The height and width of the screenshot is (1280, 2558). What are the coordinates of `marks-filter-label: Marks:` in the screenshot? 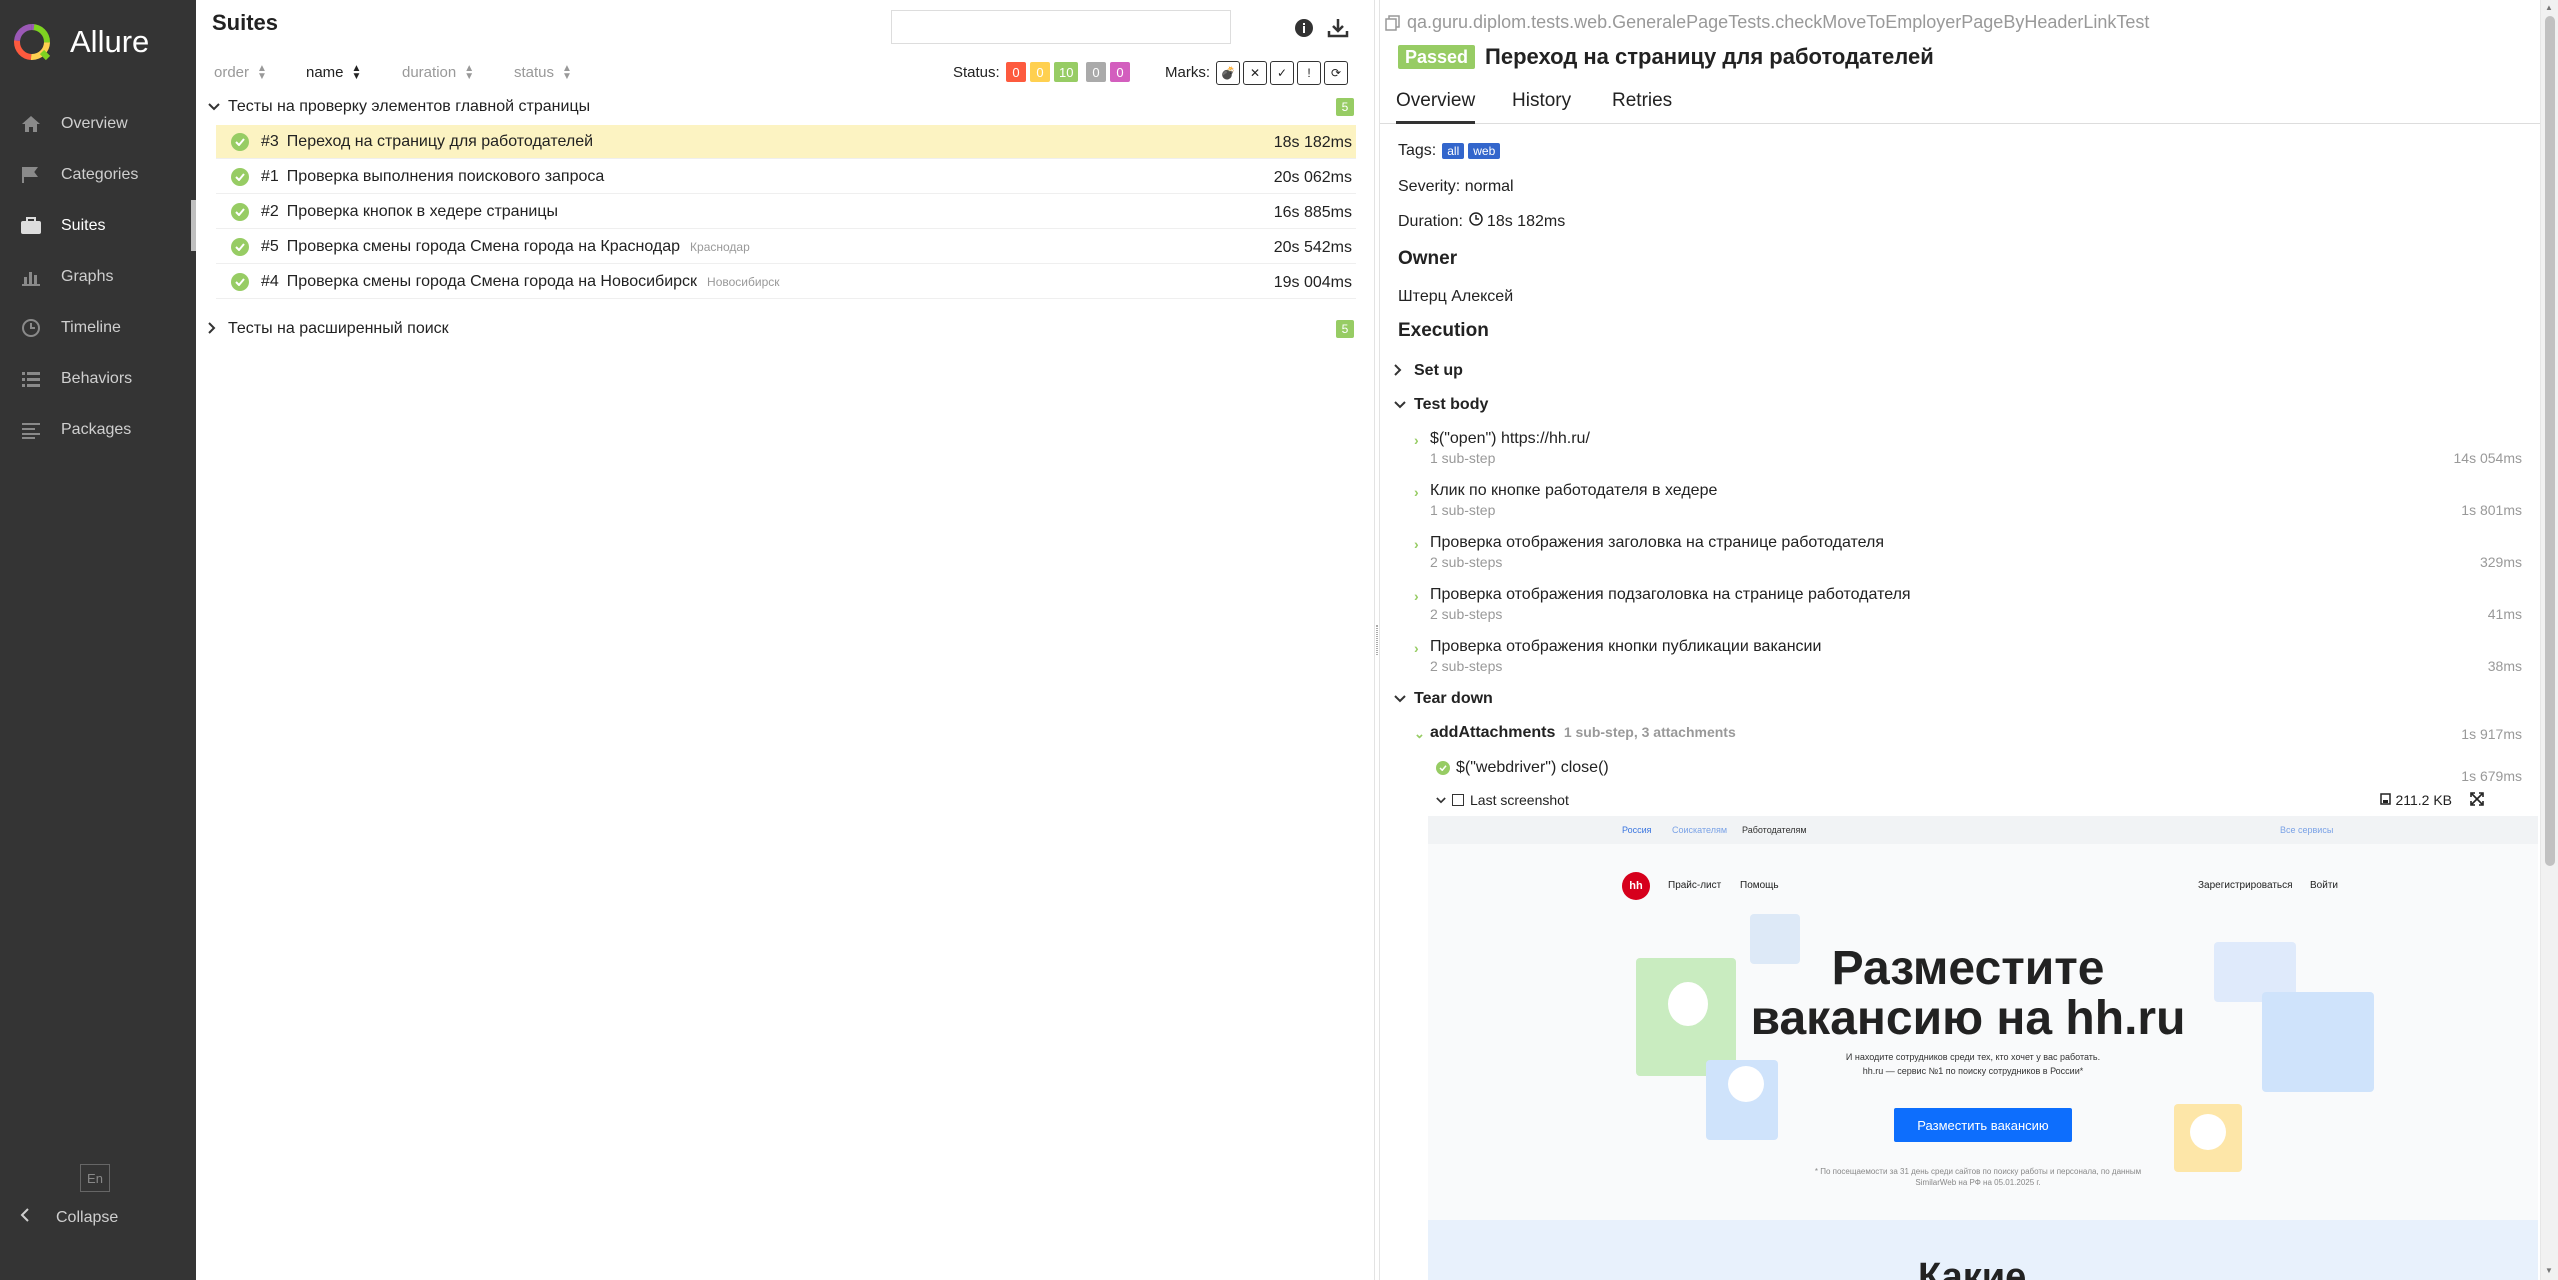 It's located at (1187, 72).